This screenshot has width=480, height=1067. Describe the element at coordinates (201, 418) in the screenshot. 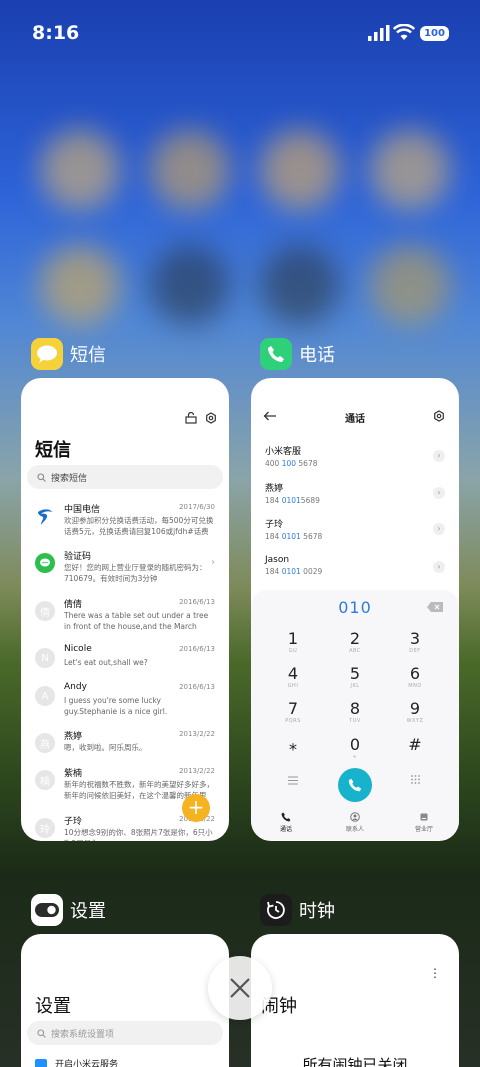

I see `sms-toolbar` at that location.